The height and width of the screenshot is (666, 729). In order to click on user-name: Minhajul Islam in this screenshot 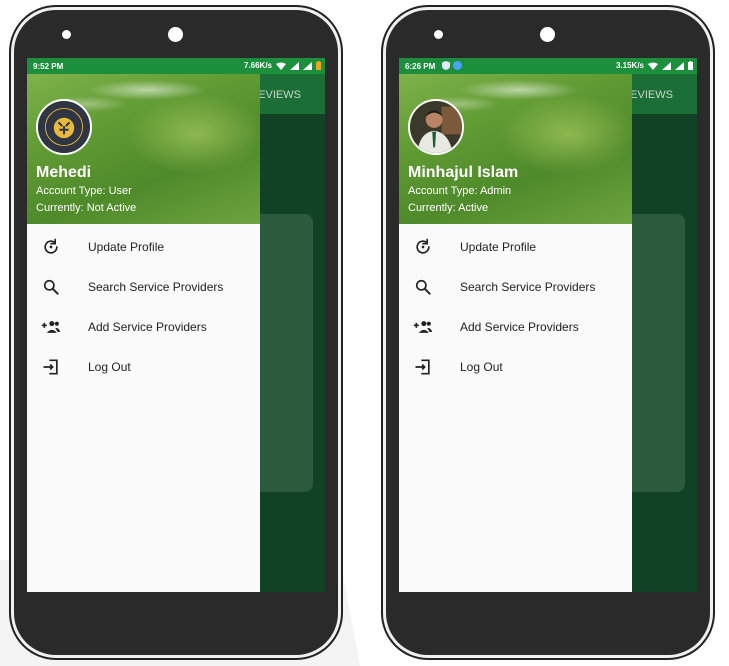, I will do `click(463, 172)`.